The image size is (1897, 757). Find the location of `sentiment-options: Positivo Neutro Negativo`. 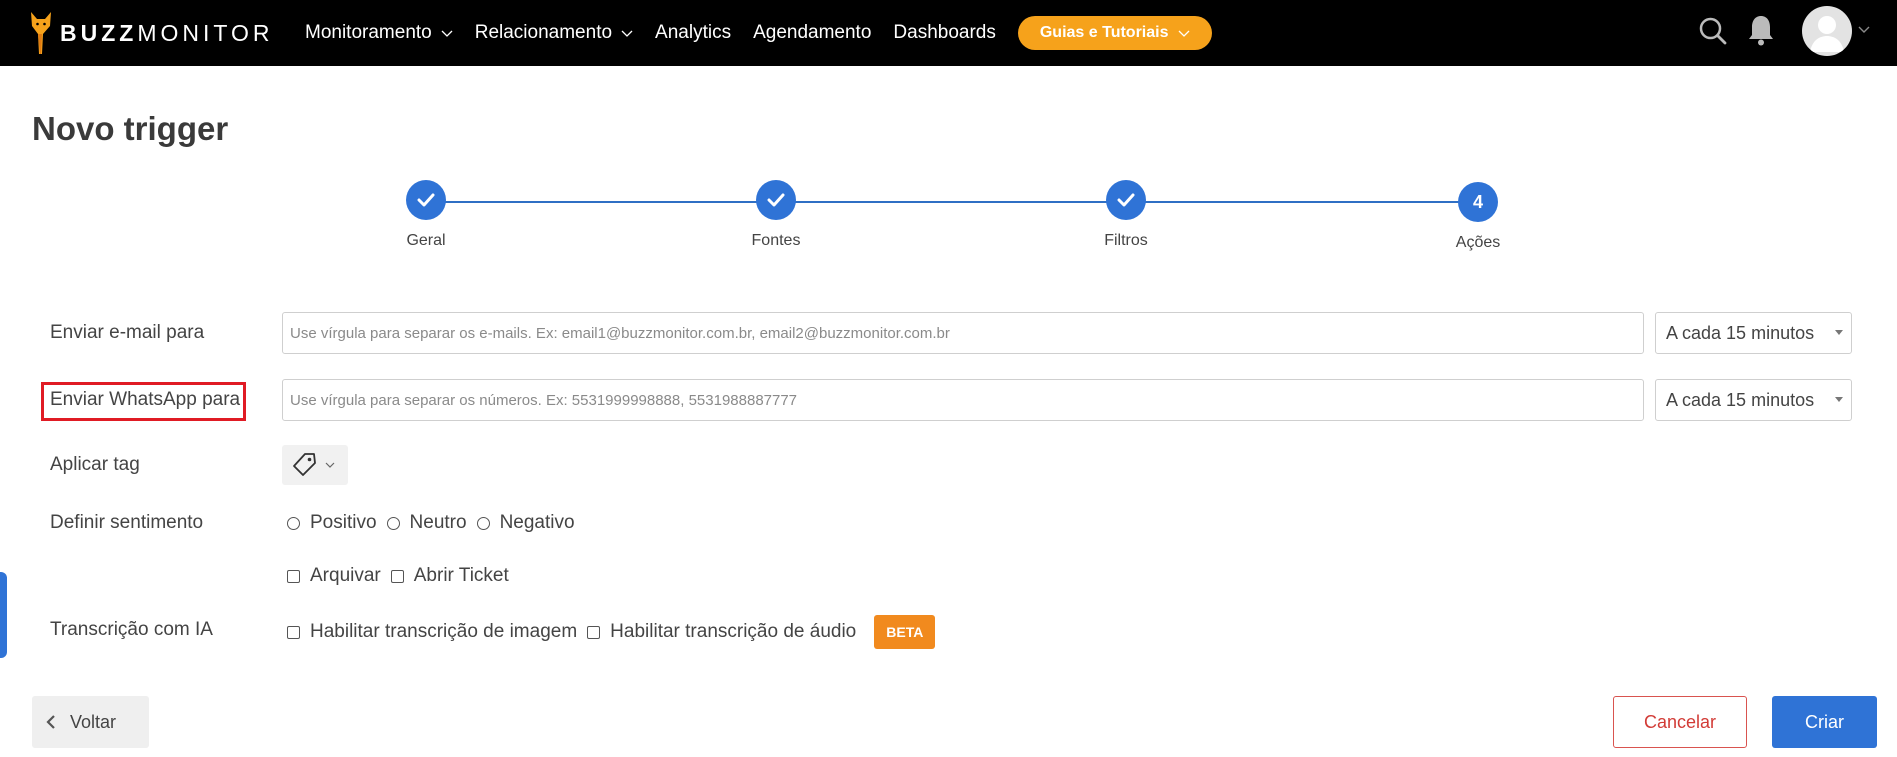

sentiment-options: Positivo Neutro Negativo is located at coordinates (436, 523).